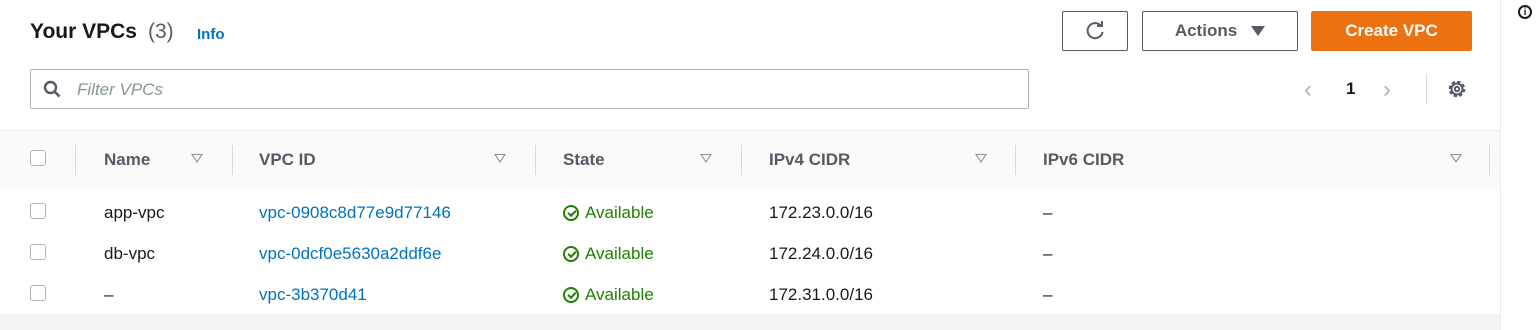 Image resolution: width=1536 pixels, height=330 pixels. Describe the element at coordinates (1350, 89) in the screenshot. I see `page-number: 1` at that location.